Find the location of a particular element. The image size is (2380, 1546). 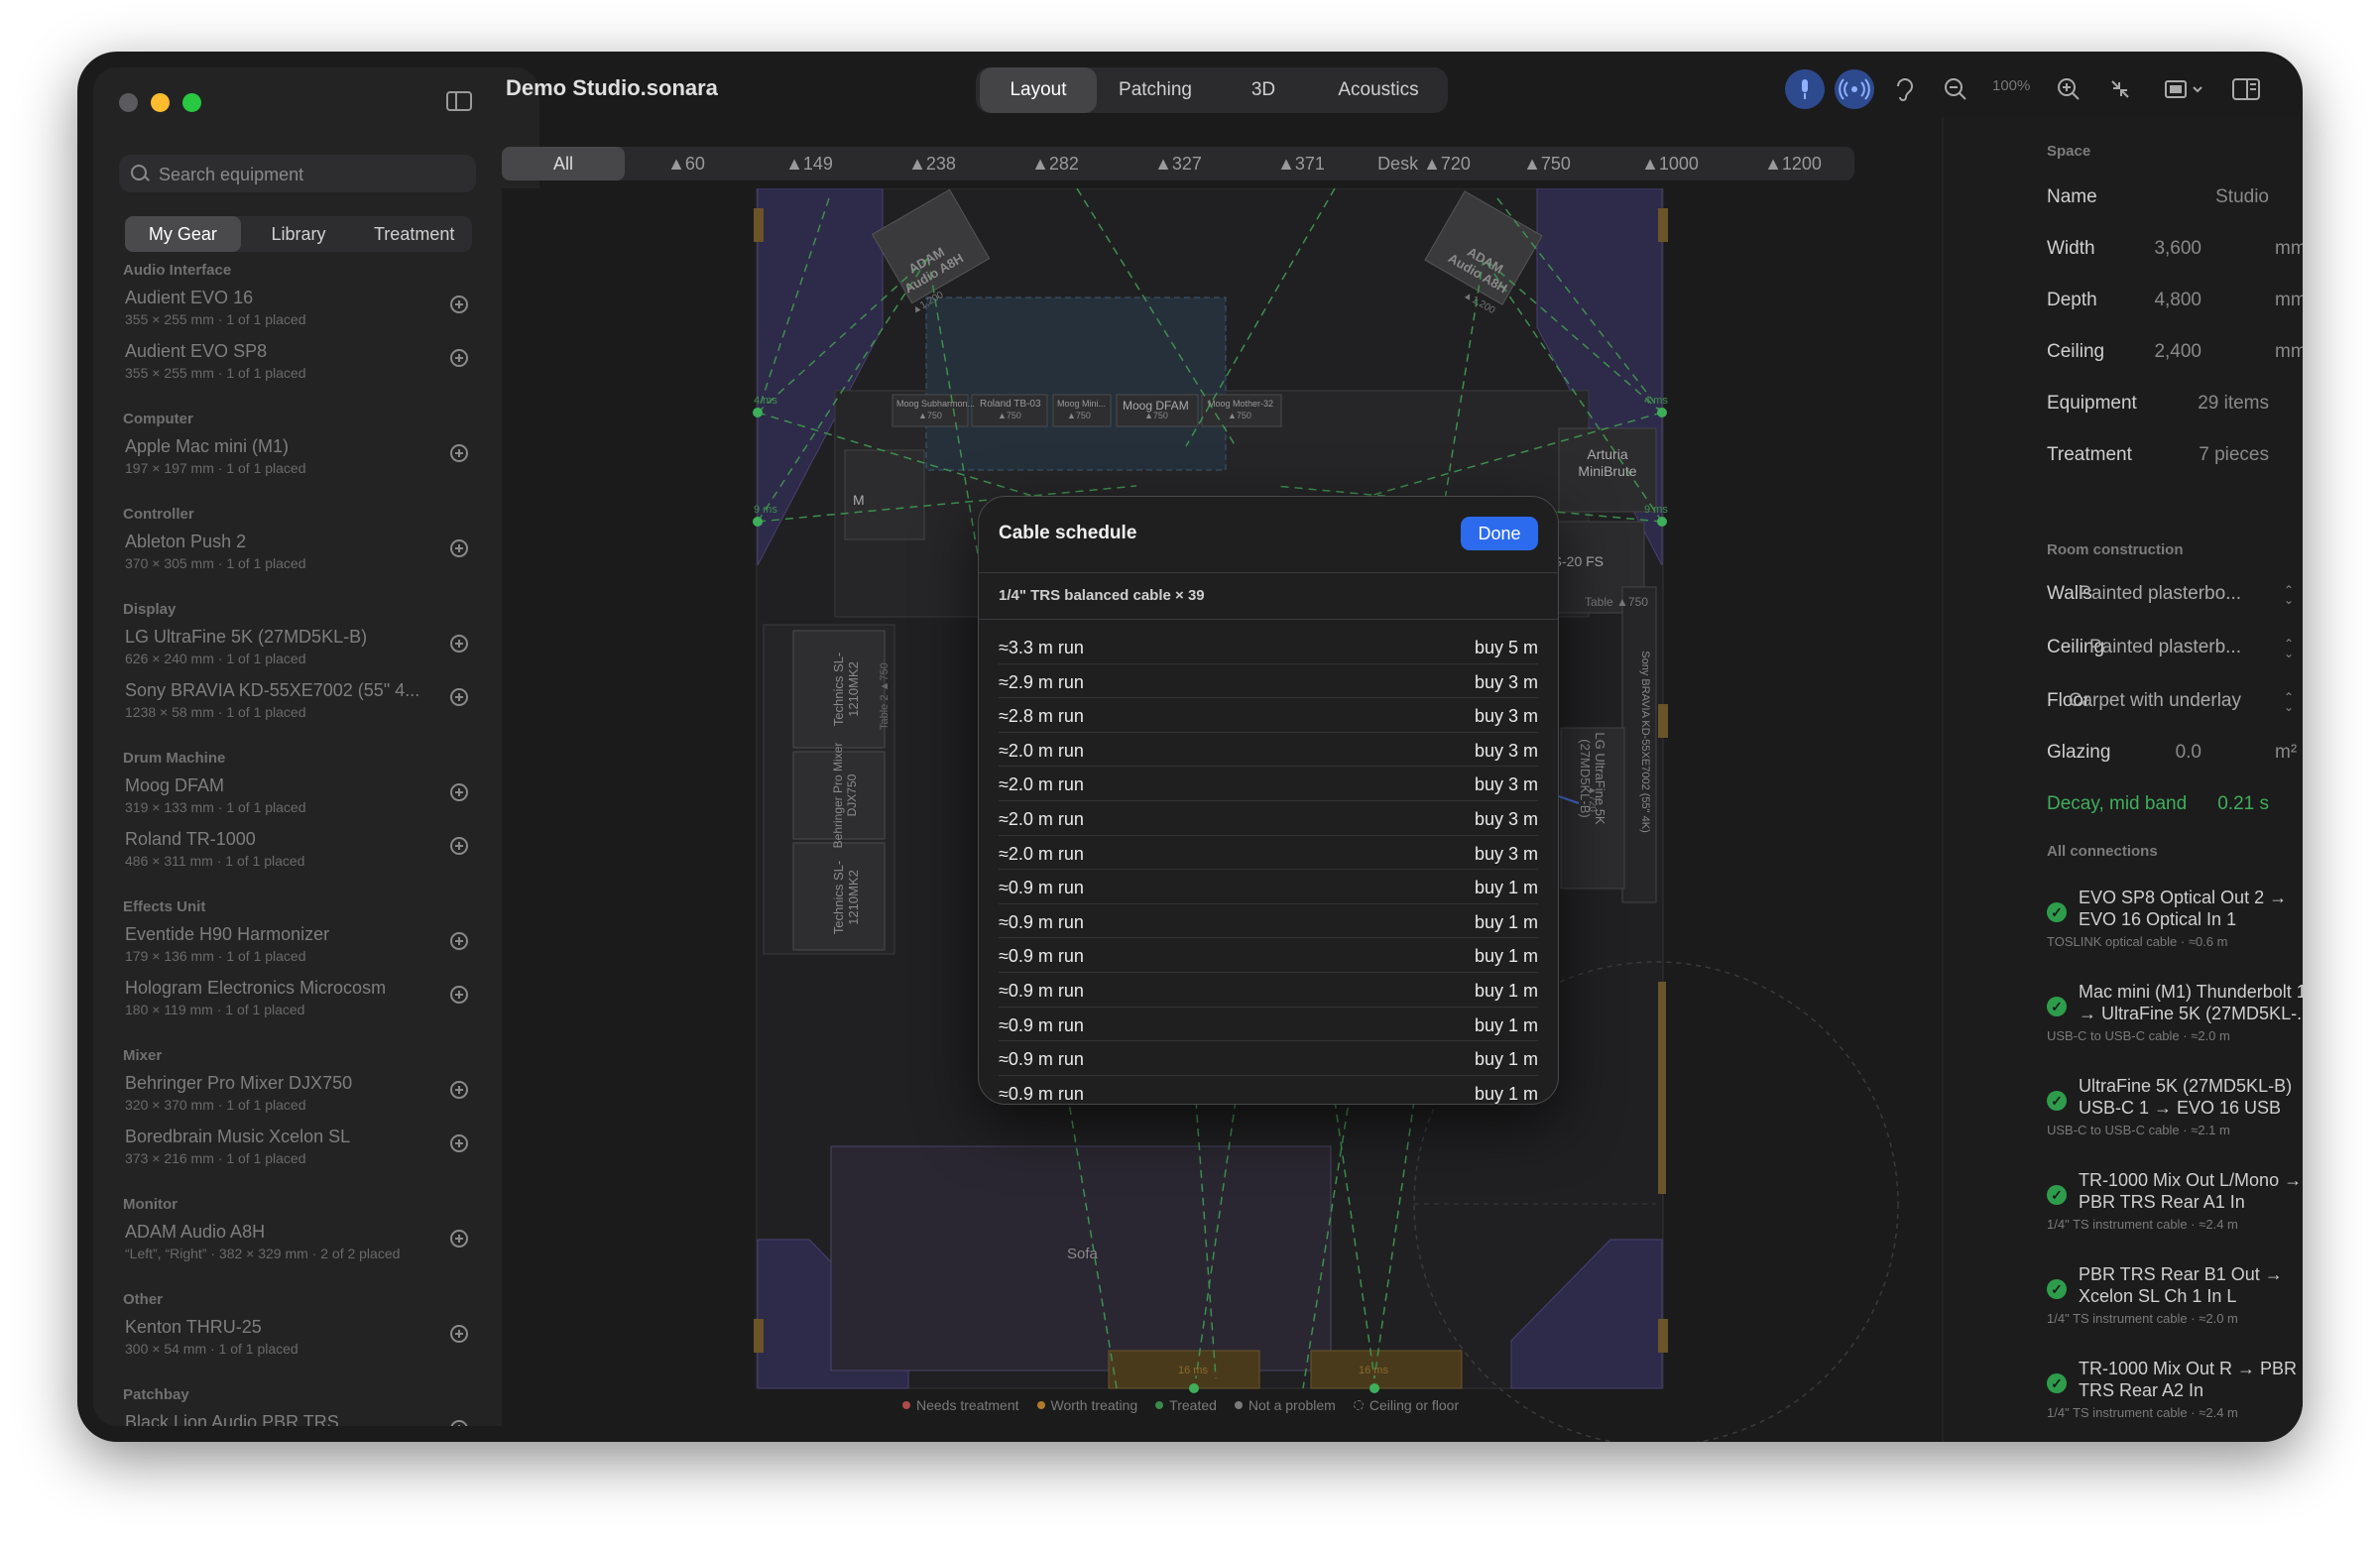

equipment-name: Moog DFAM is located at coordinates (288, 785).